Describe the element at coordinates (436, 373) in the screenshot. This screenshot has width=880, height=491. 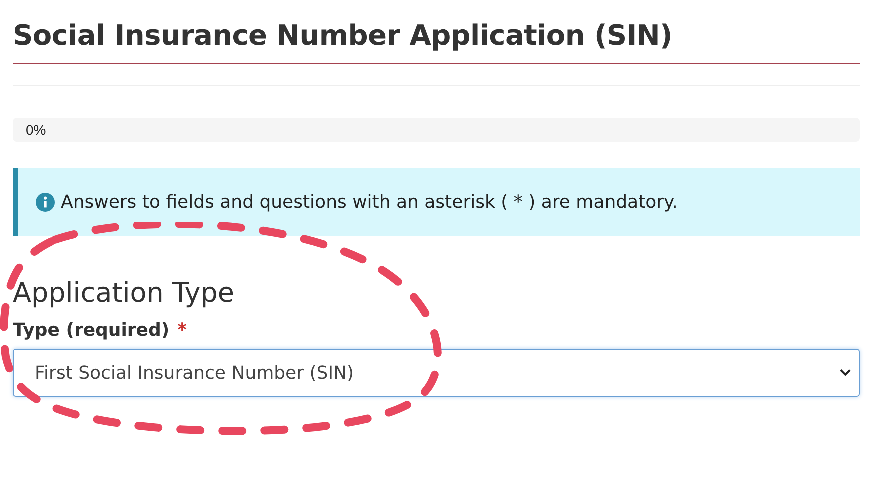
I see `type-select: First Social Insurance Number (SIN)` at that location.